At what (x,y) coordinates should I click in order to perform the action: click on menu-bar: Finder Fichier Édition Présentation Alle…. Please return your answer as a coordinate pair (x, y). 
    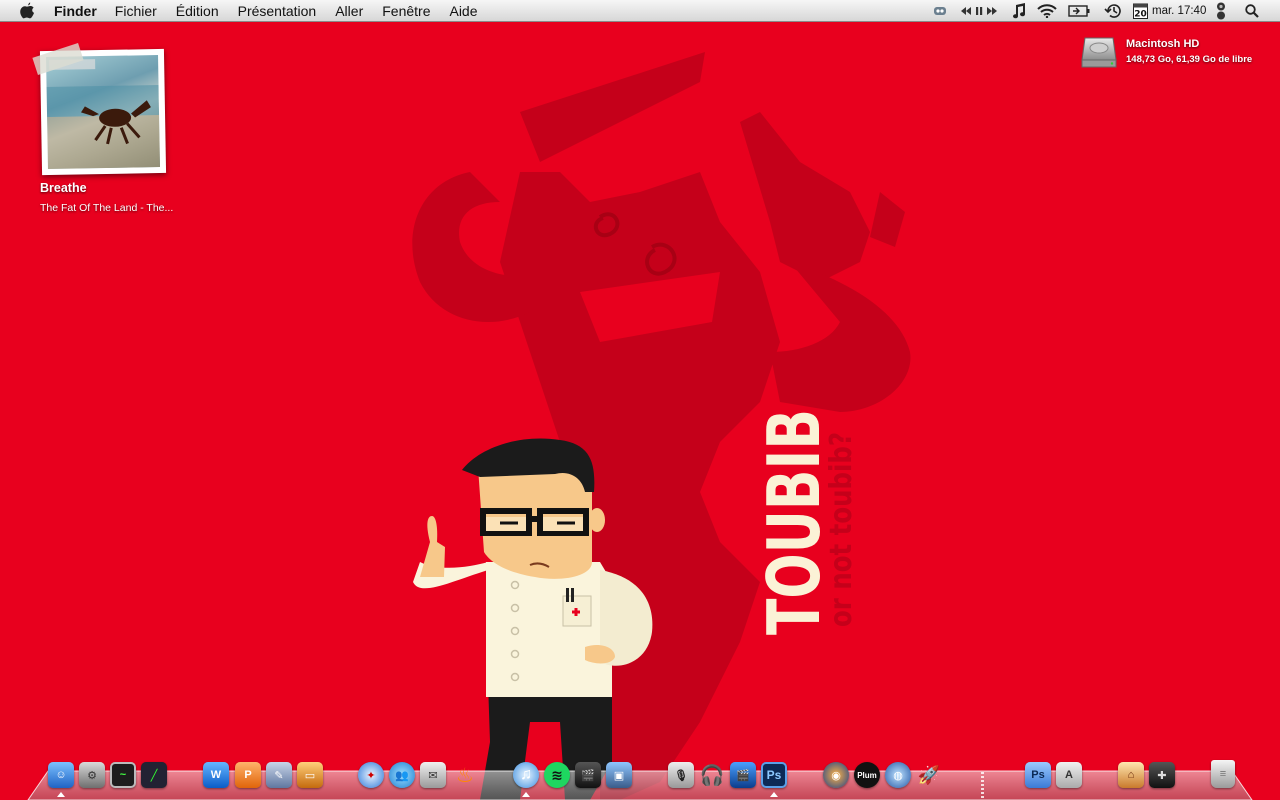
    Looking at the image, I should click on (640, 11).